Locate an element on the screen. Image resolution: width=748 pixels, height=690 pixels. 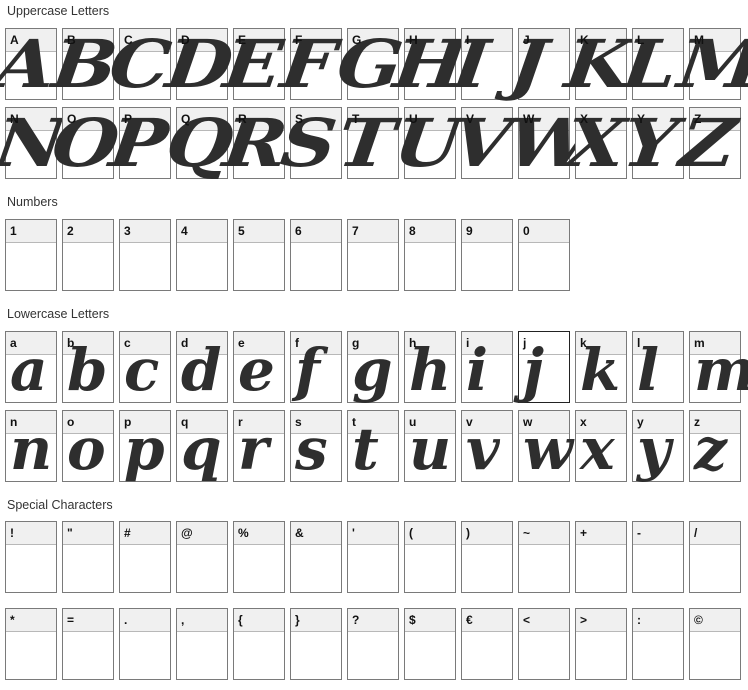
lowercase-cell: uu is located at coordinates (430, 446).